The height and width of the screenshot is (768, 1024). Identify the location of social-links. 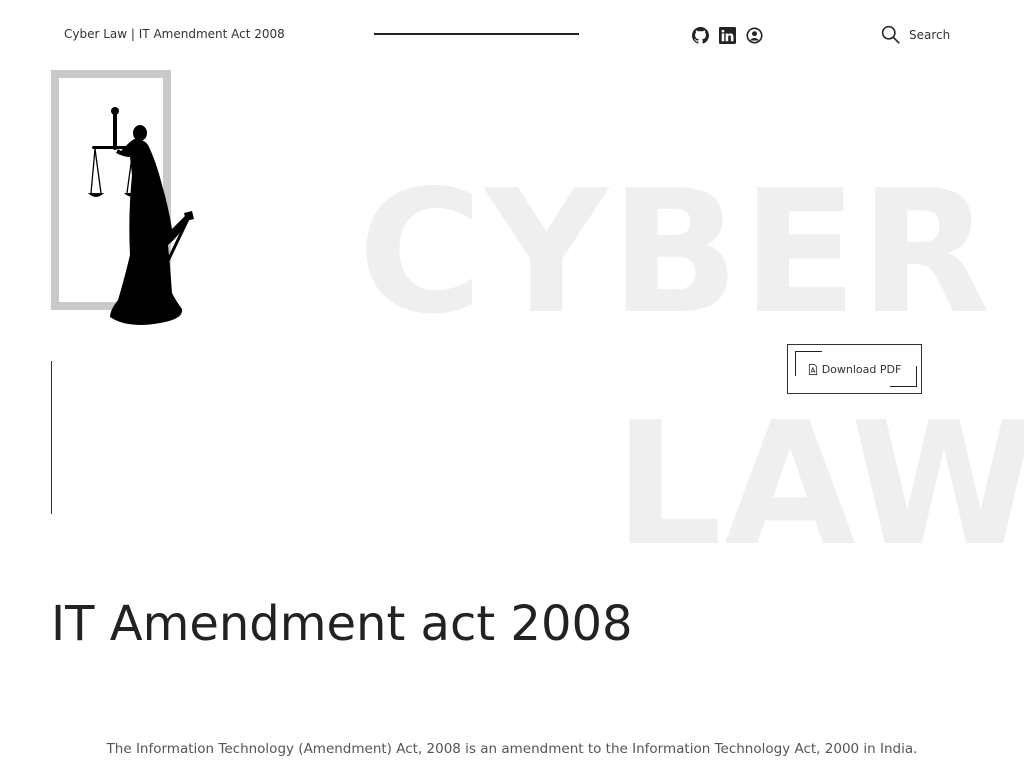
(727, 35).